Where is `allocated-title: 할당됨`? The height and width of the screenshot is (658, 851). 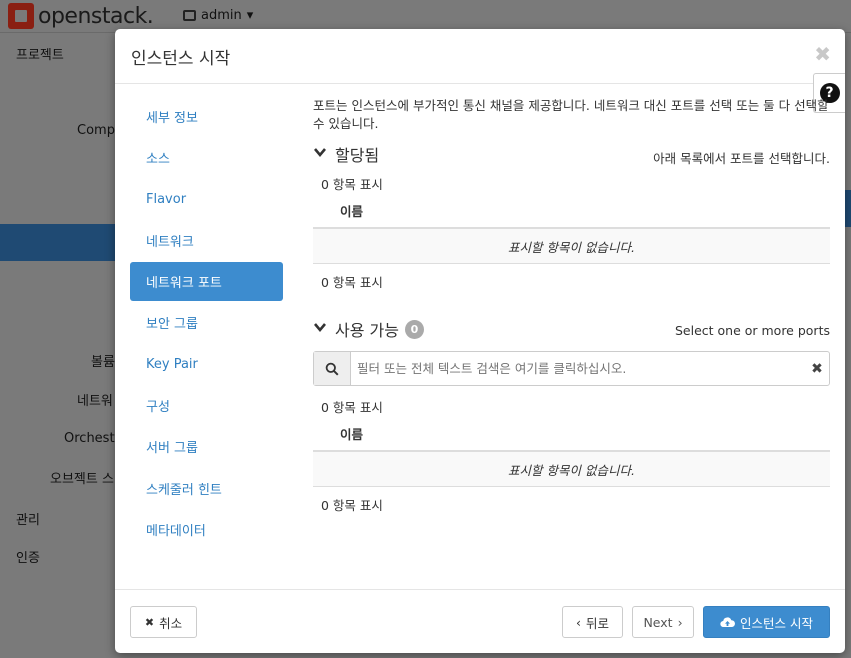 allocated-title: 할당됨 is located at coordinates (357, 154).